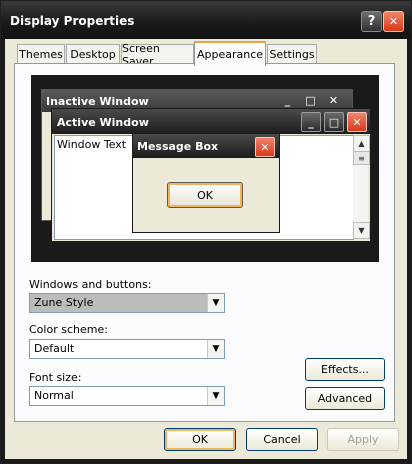  What do you see at coordinates (92, 144) in the screenshot?
I see `window-text: Window Text` at bounding box center [92, 144].